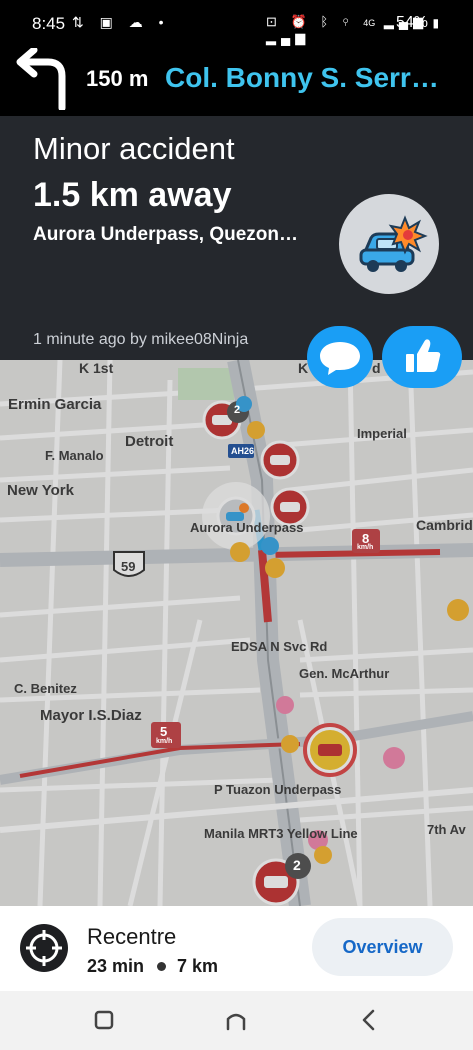 The height and width of the screenshot is (1050, 473). What do you see at coordinates (104, 1020) in the screenshot?
I see `recents-icon` at bounding box center [104, 1020].